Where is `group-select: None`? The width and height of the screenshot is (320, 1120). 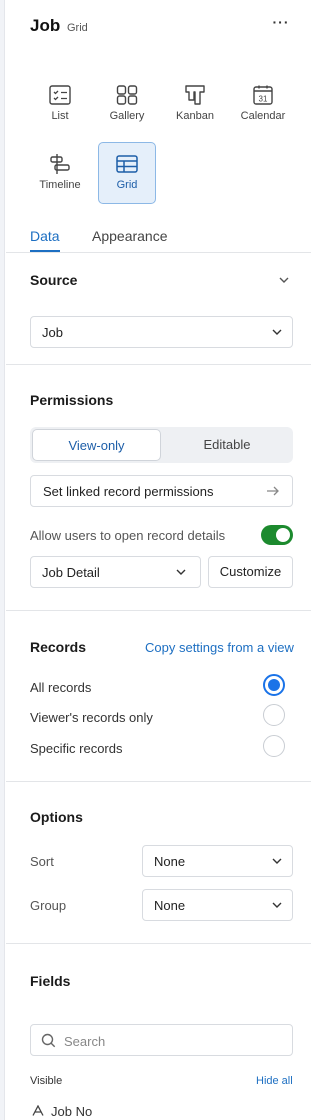 group-select: None is located at coordinates (217, 905).